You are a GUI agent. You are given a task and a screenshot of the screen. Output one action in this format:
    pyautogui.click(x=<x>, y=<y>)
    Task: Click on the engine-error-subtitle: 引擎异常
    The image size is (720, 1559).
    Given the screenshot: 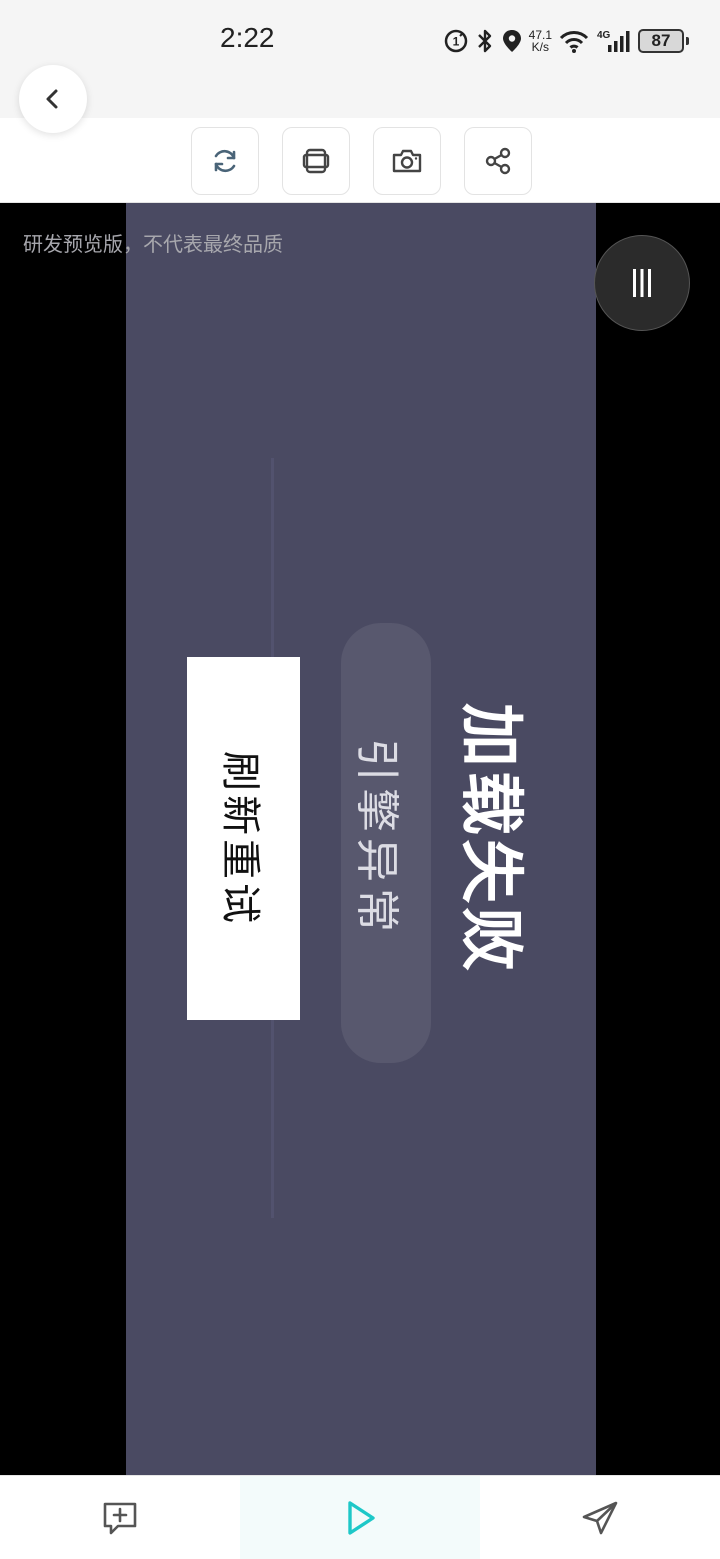 What is the action you would take?
    pyautogui.click(x=376, y=838)
    